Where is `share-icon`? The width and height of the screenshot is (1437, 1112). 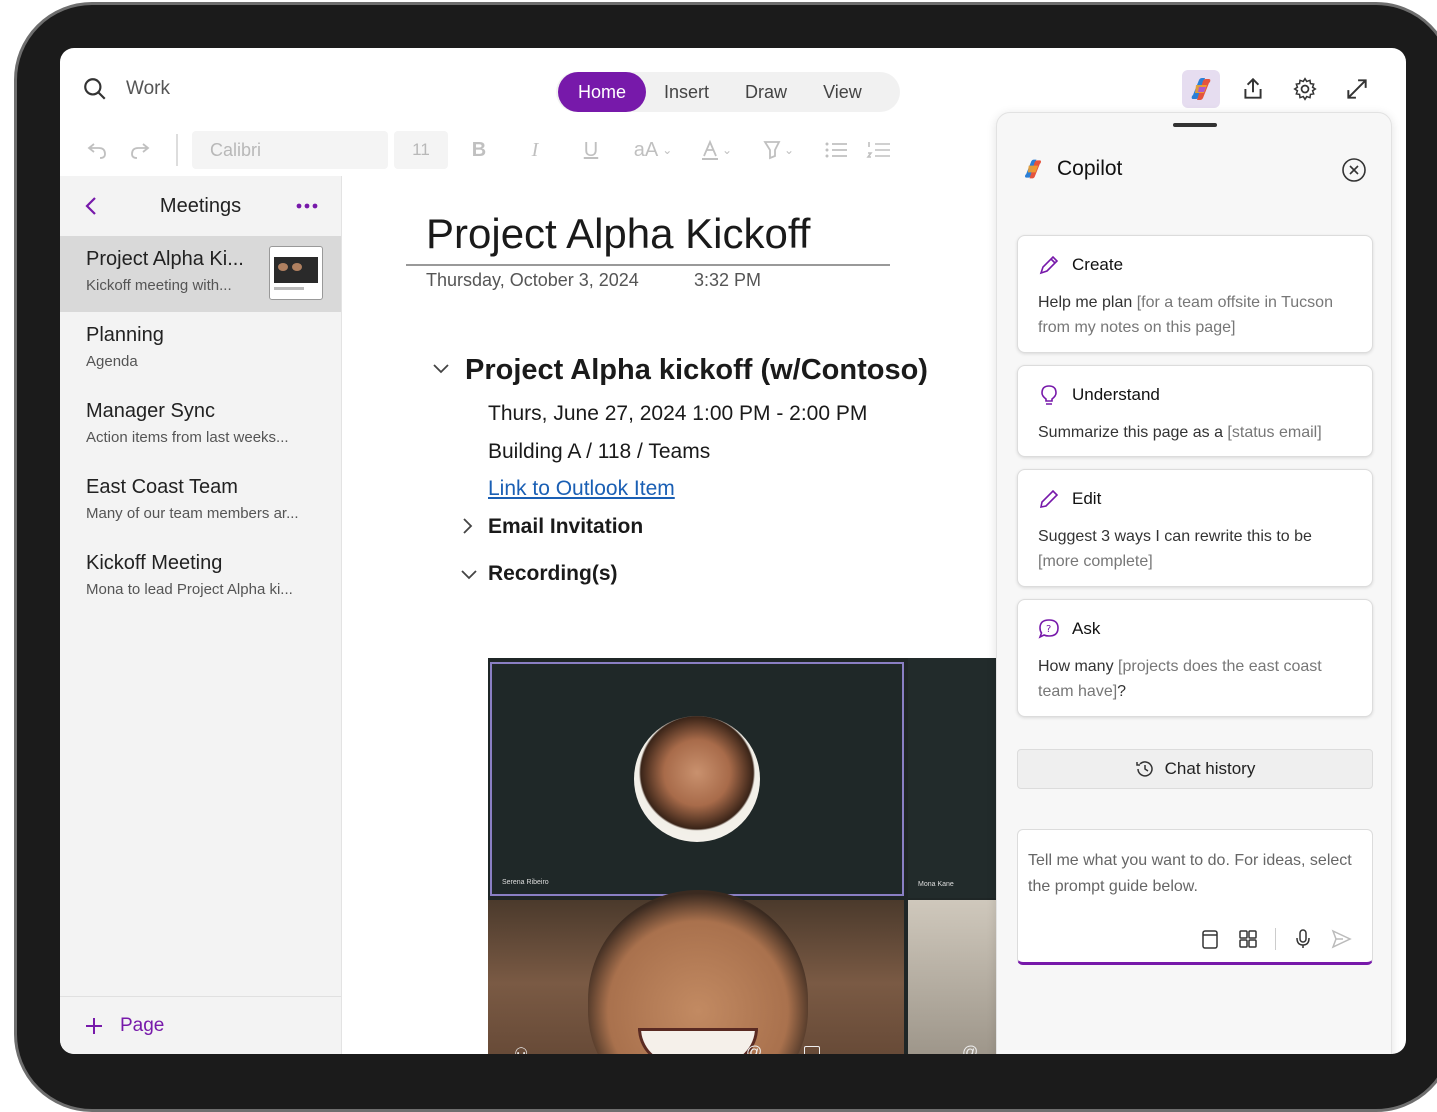 share-icon is located at coordinates (1253, 88).